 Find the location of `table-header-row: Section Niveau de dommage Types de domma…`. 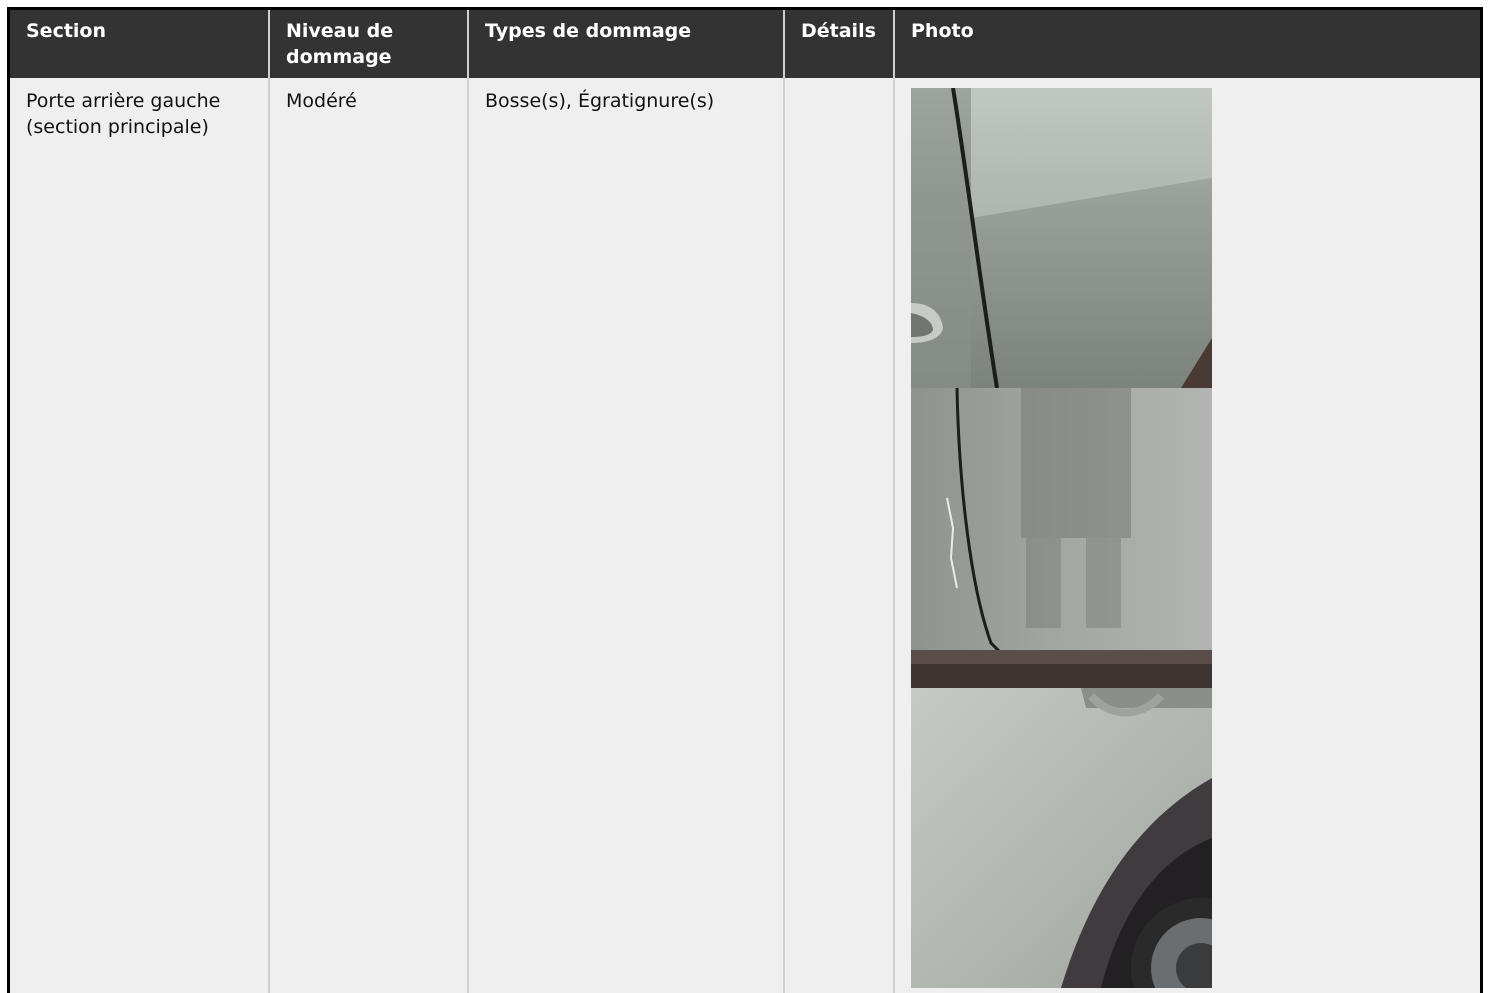

table-header-row: Section Niveau de dommage Types de domma… is located at coordinates (745, 44).